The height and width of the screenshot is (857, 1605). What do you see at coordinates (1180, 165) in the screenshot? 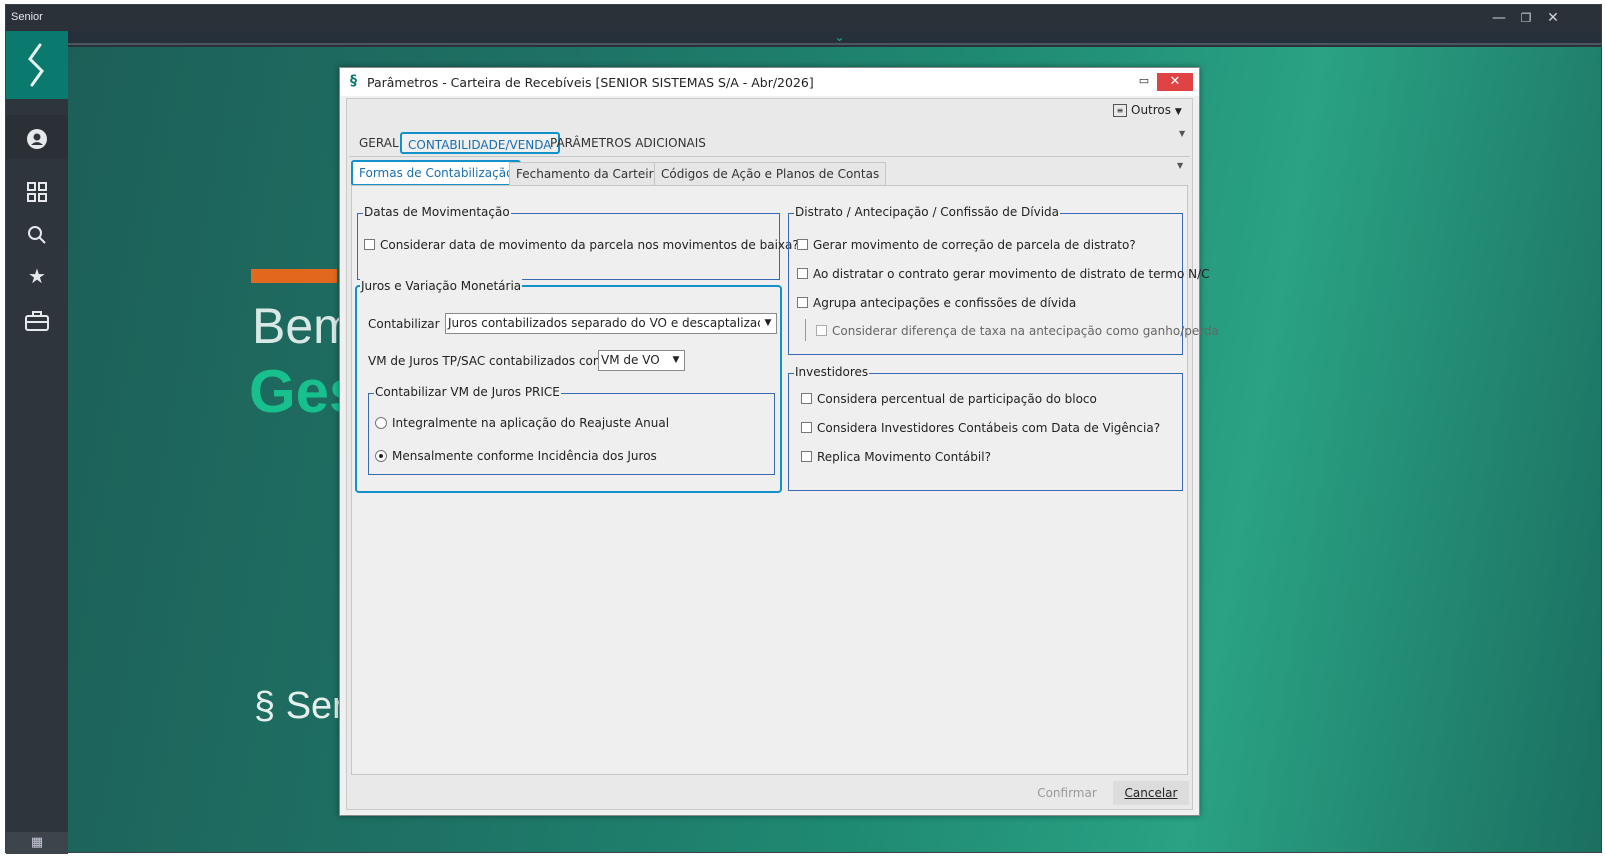
I see `subtab-arrow-icon: ▼` at bounding box center [1180, 165].